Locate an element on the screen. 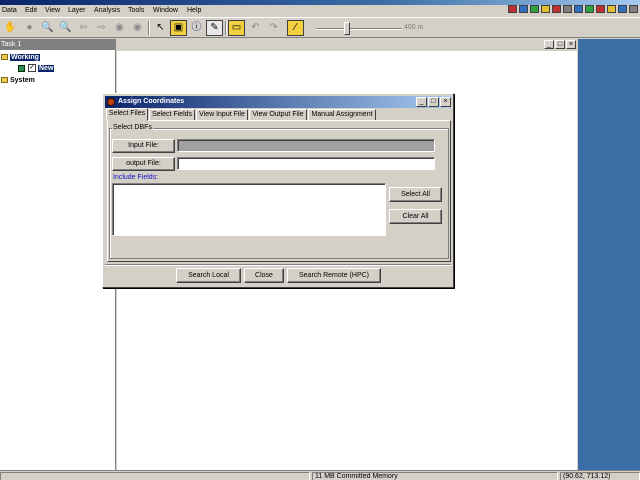  status-memory: 11 MB Committed Memory is located at coordinates (435, 476).